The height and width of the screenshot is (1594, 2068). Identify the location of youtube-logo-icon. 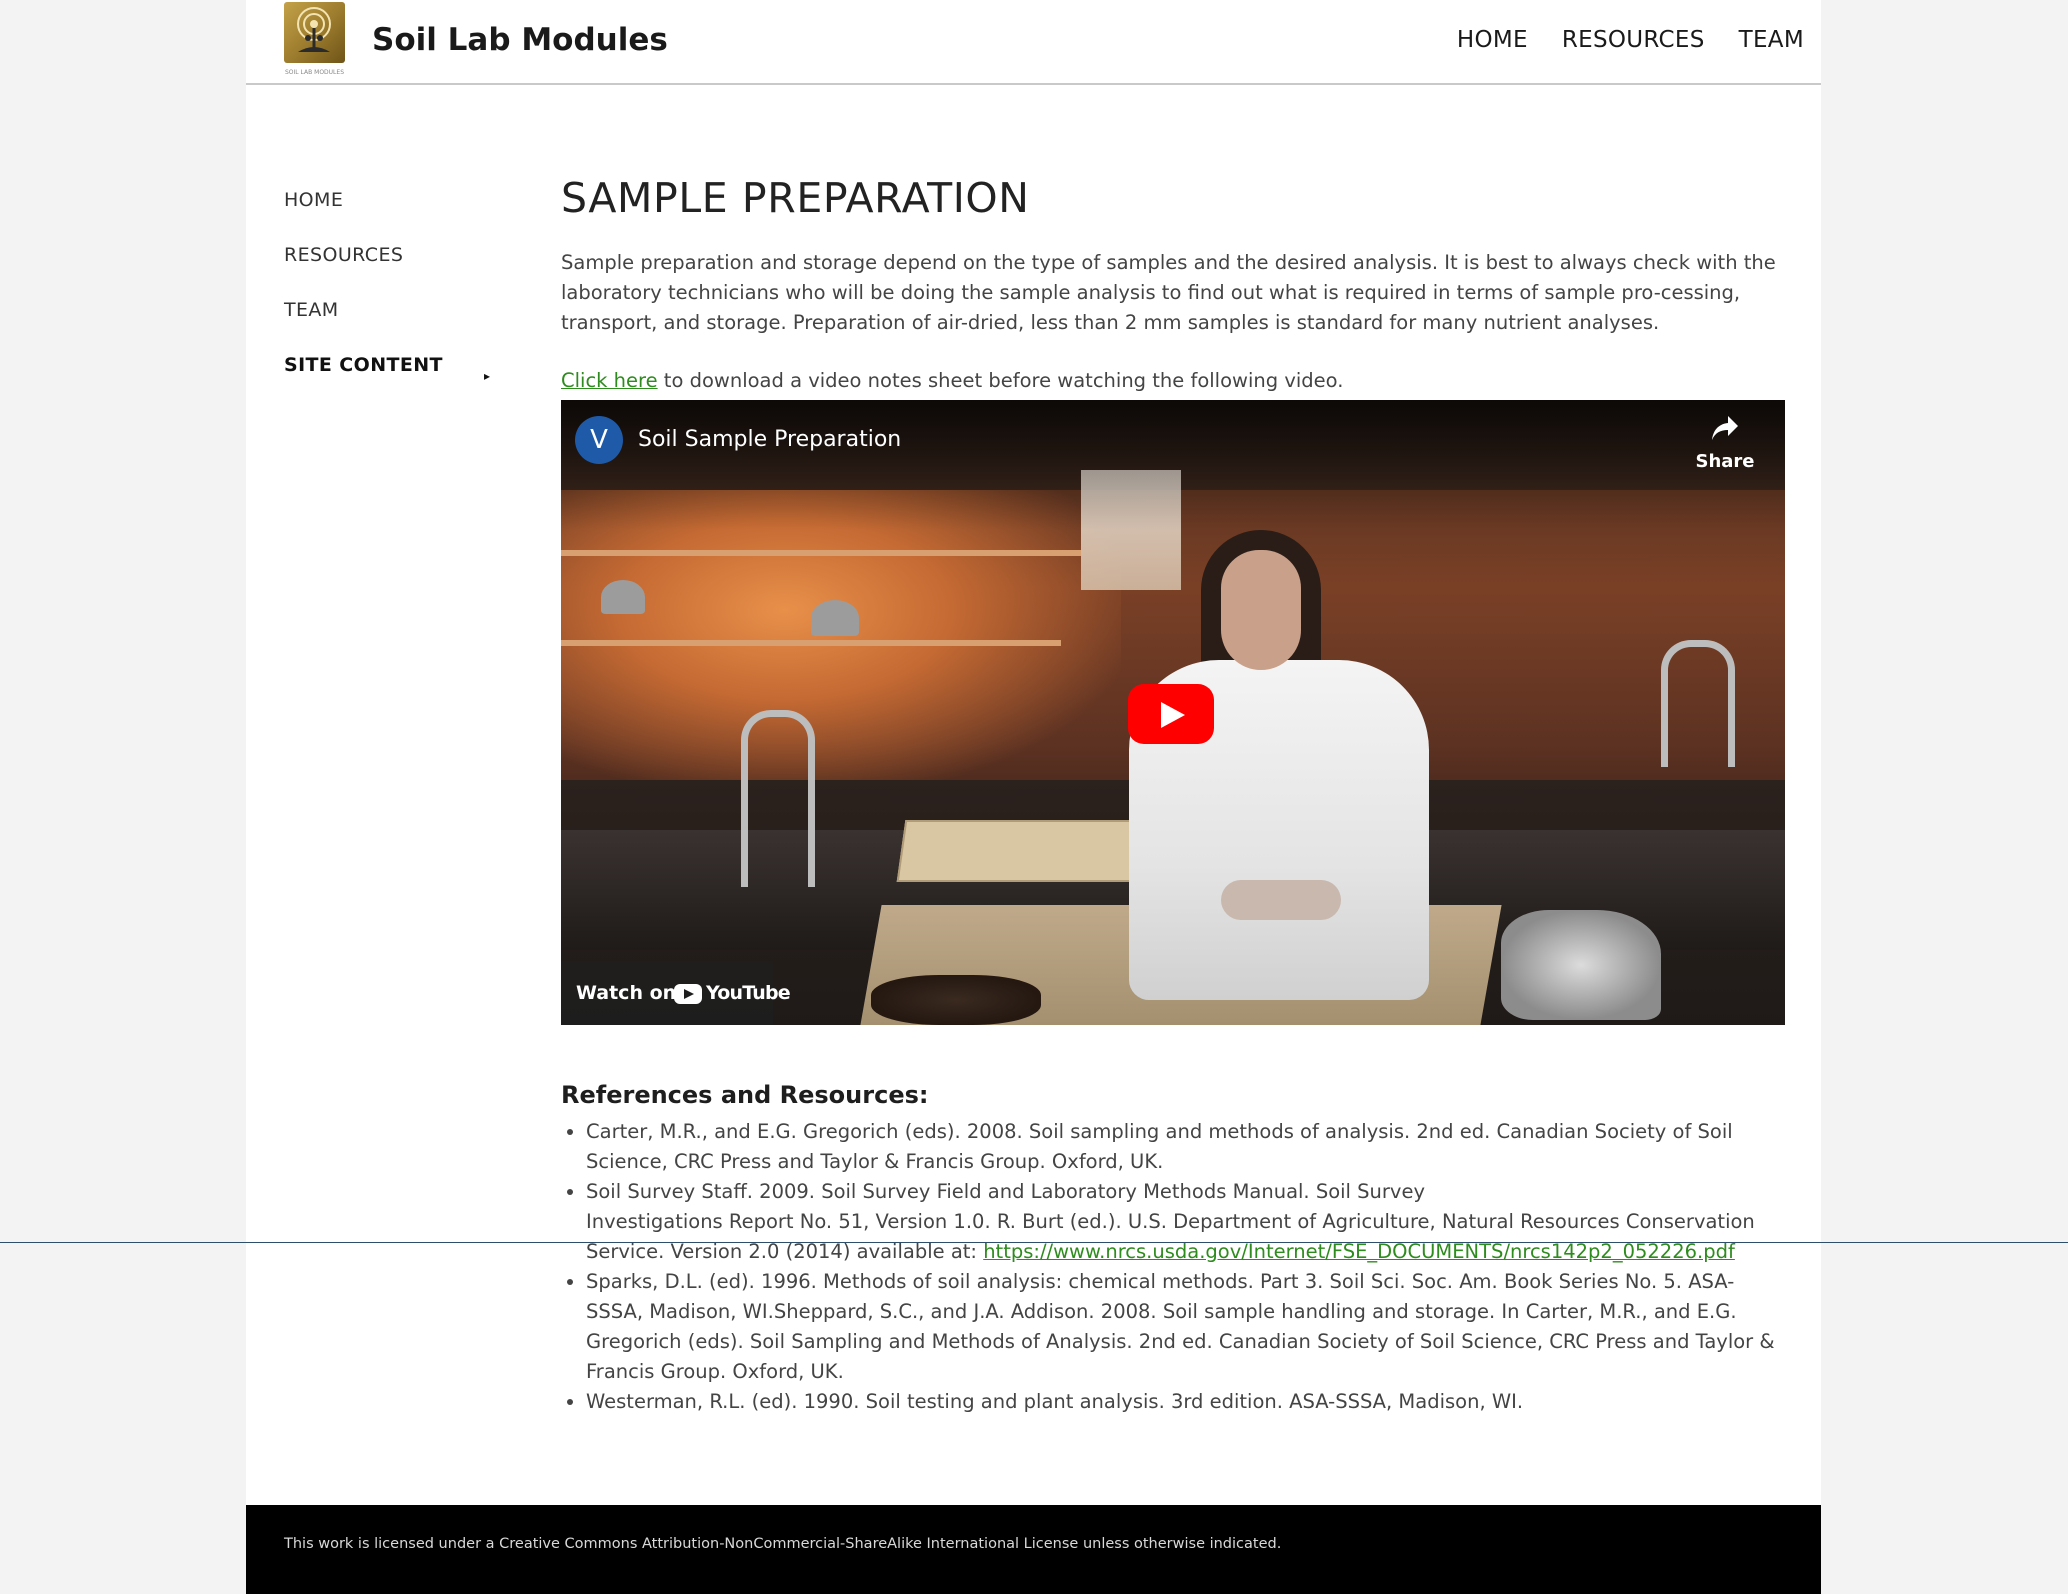
(688, 994).